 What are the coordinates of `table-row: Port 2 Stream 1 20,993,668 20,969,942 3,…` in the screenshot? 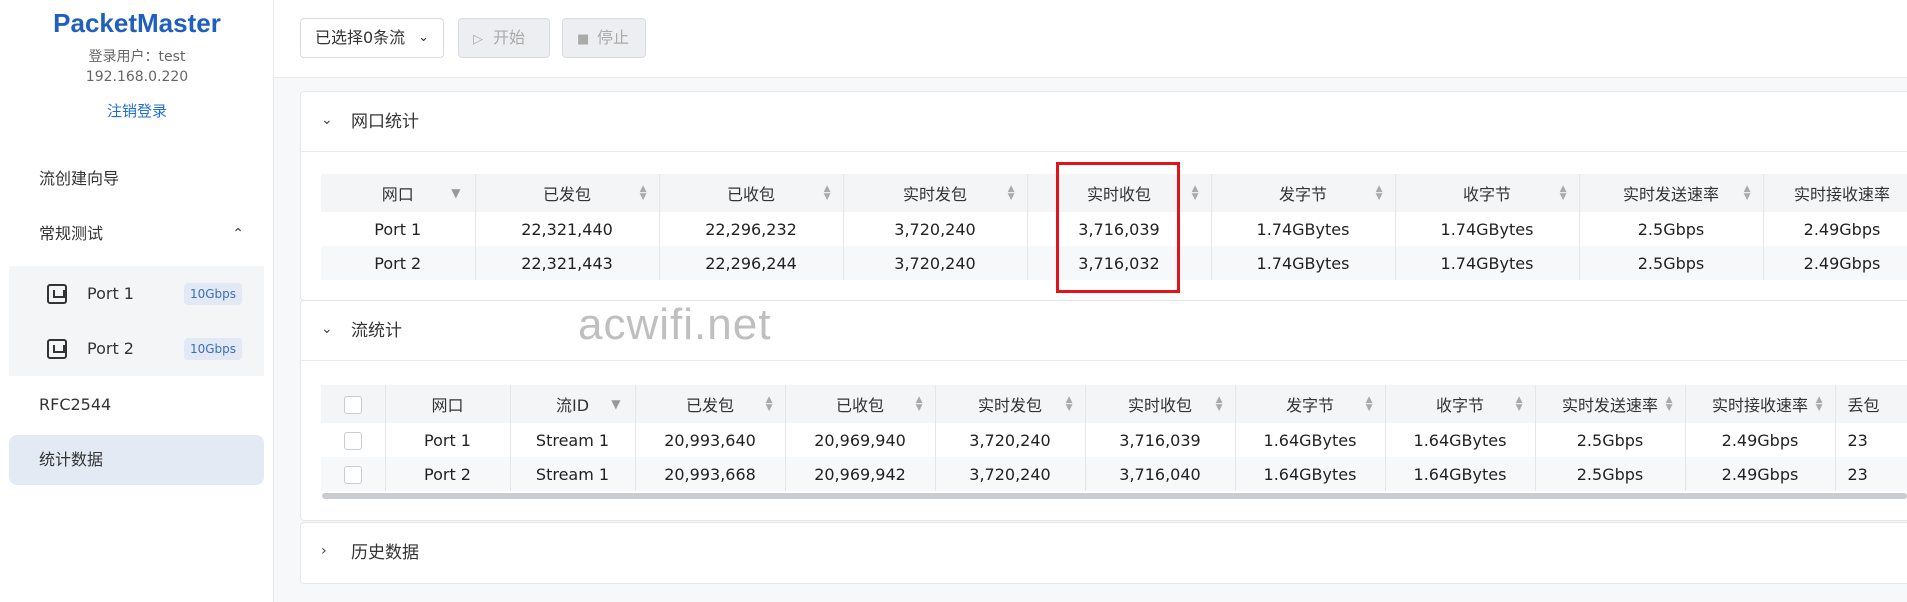 It's located at (1114, 474).